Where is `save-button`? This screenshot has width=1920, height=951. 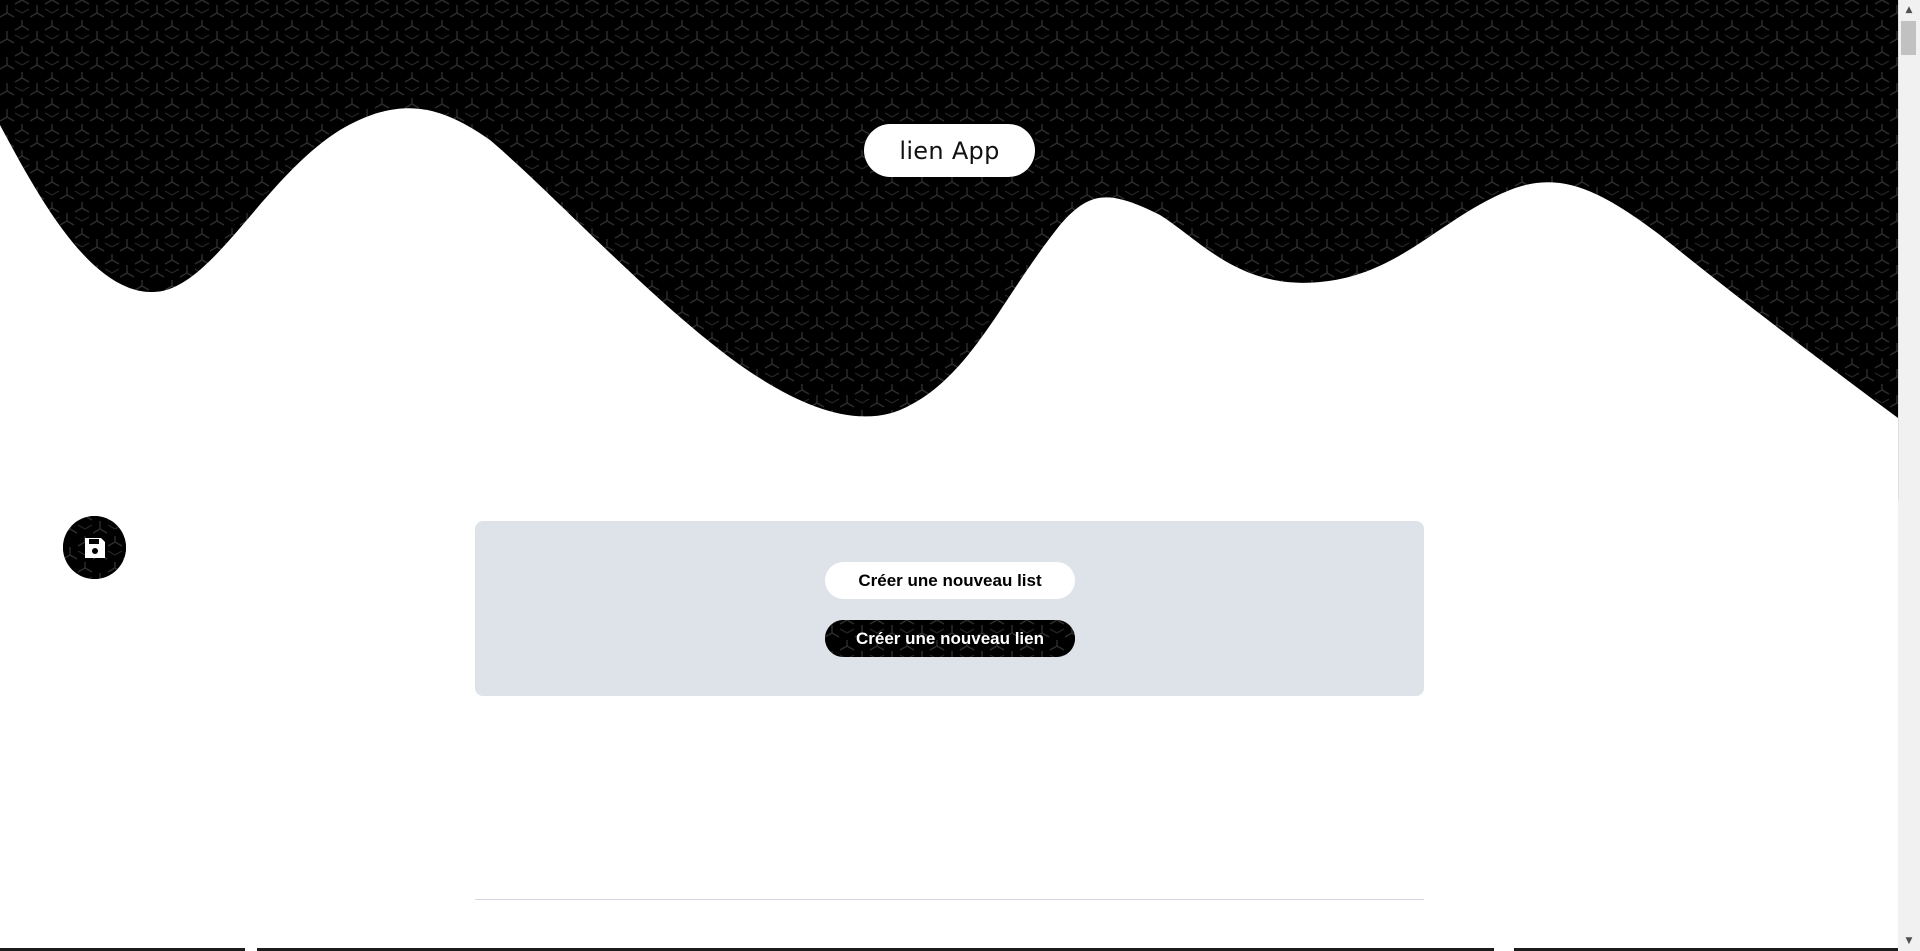
save-button is located at coordinates (94, 547).